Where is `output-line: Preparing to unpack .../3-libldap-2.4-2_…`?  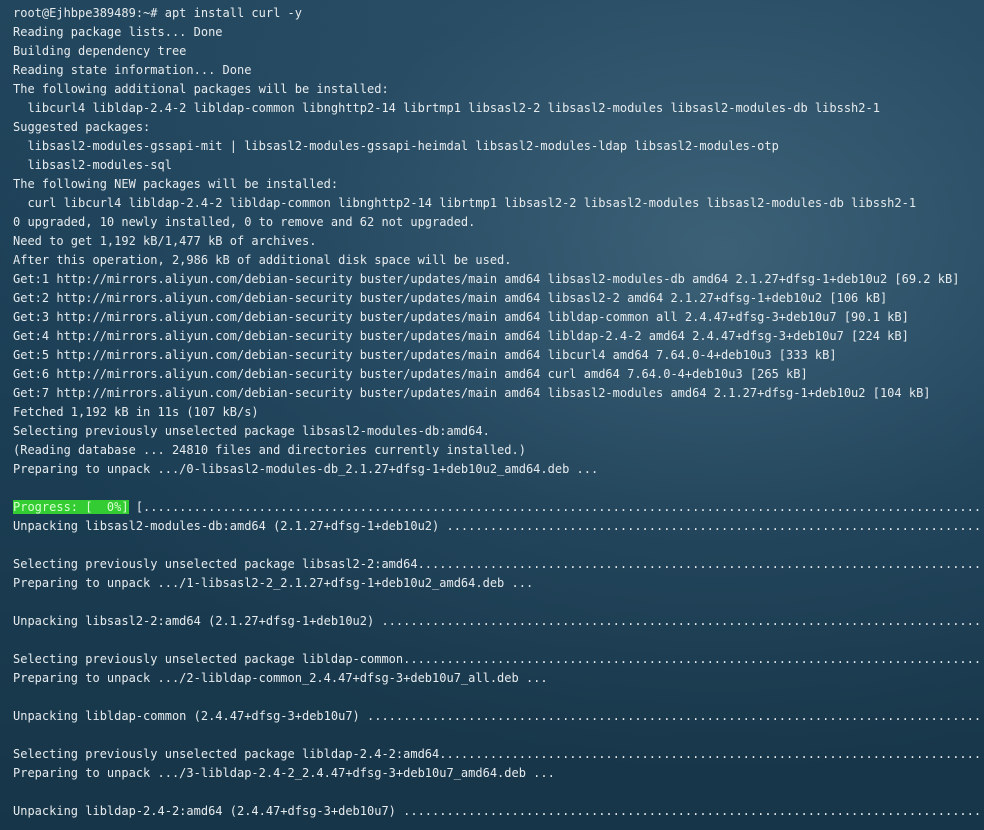 output-line: Preparing to unpack .../3-libldap-2.4-2_… is located at coordinates (284, 773).